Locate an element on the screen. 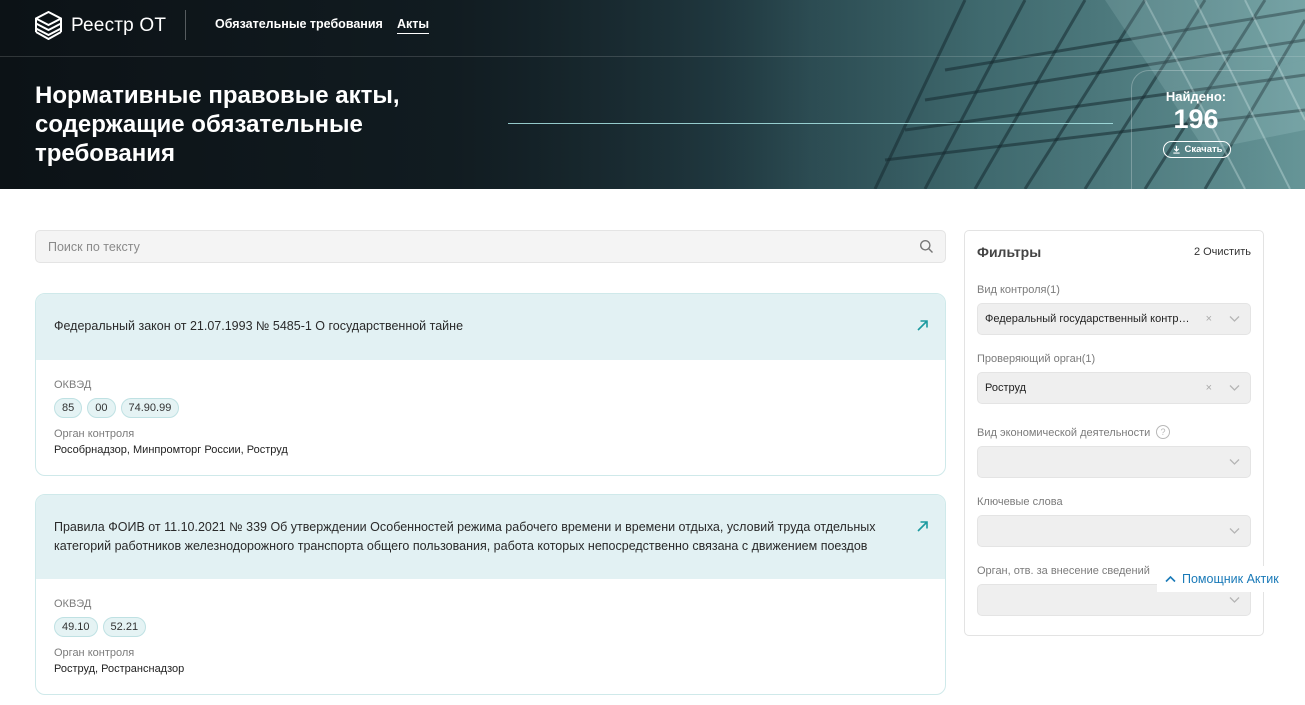  filter-label-control-type: Вид контроля(1) is located at coordinates (1018, 290).